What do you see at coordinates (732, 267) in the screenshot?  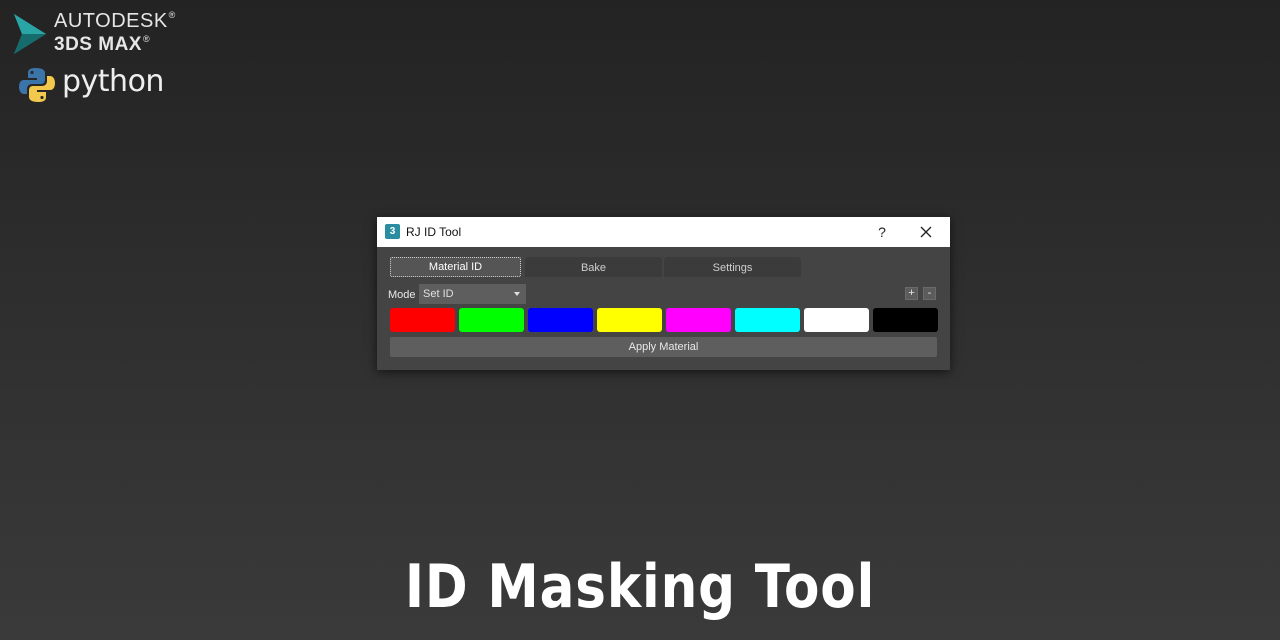 I see `tab-settings: Settings` at bounding box center [732, 267].